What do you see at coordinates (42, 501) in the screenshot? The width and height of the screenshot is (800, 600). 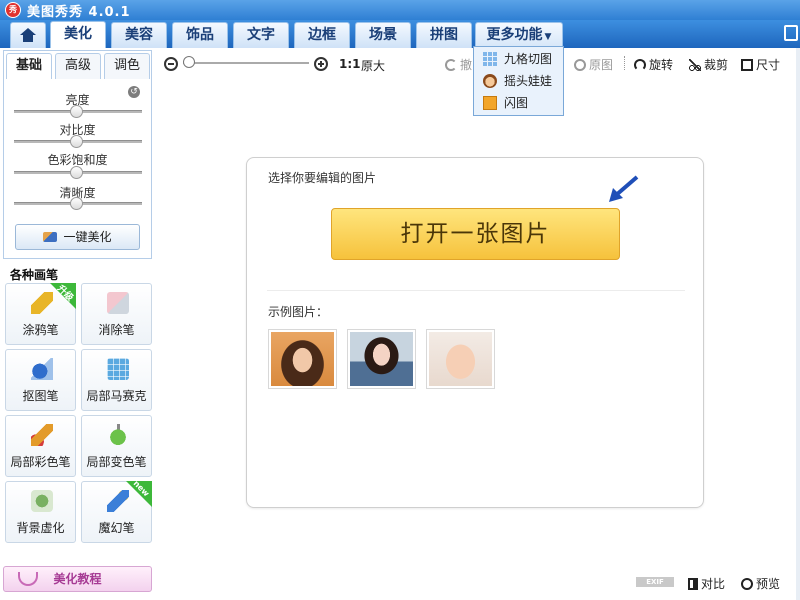 I see `blur-icon` at bounding box center [42, 501].